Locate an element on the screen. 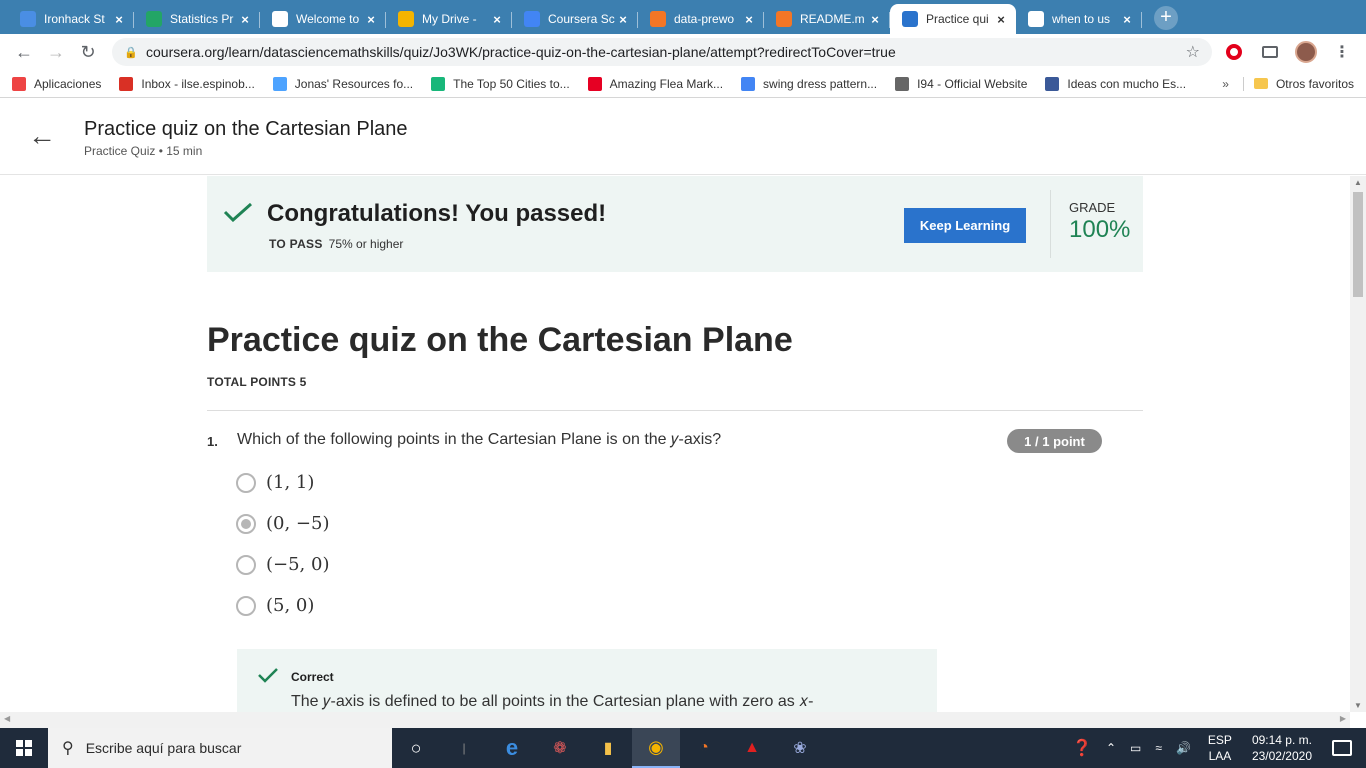  browser-tab: README.m × is located at coordinates (827, 19).